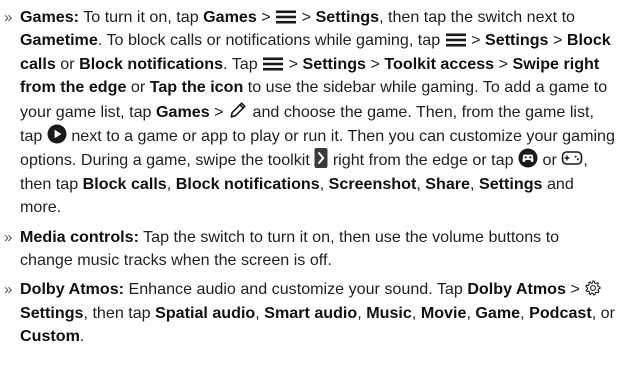  I want to click on smart-audio-term: Smart audio, so click(311, 312).